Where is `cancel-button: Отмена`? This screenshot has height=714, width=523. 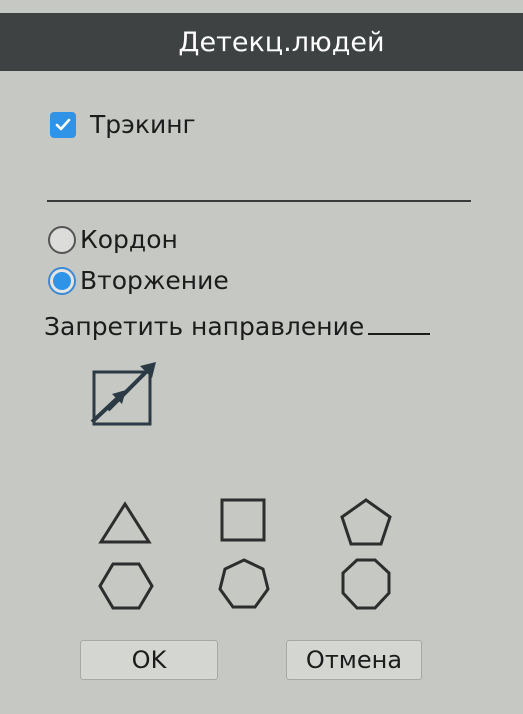
cancel-button: Отмена is located at coordinates (354, 660).